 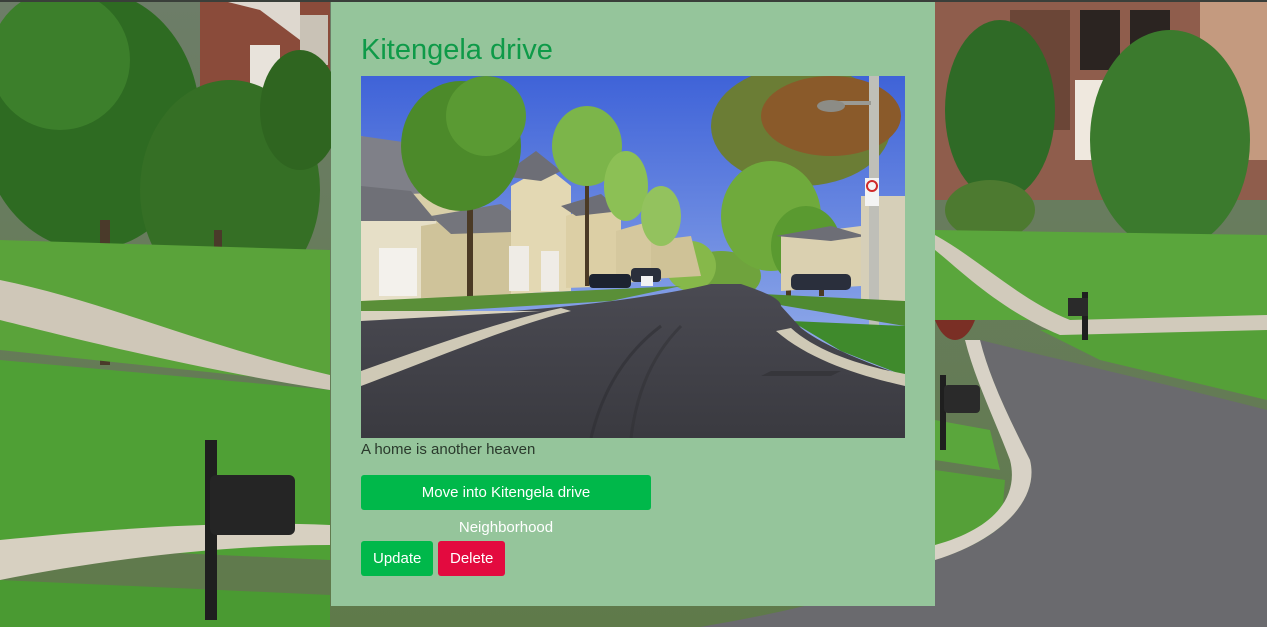 I want to click on neighborhood-description: A home is another heaven, so click(x=448, y=449).